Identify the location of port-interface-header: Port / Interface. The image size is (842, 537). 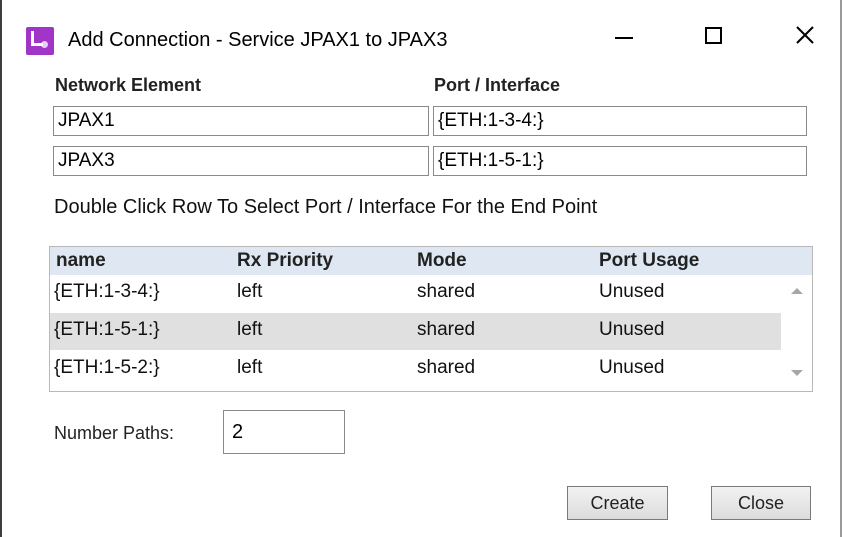
(497, 85).